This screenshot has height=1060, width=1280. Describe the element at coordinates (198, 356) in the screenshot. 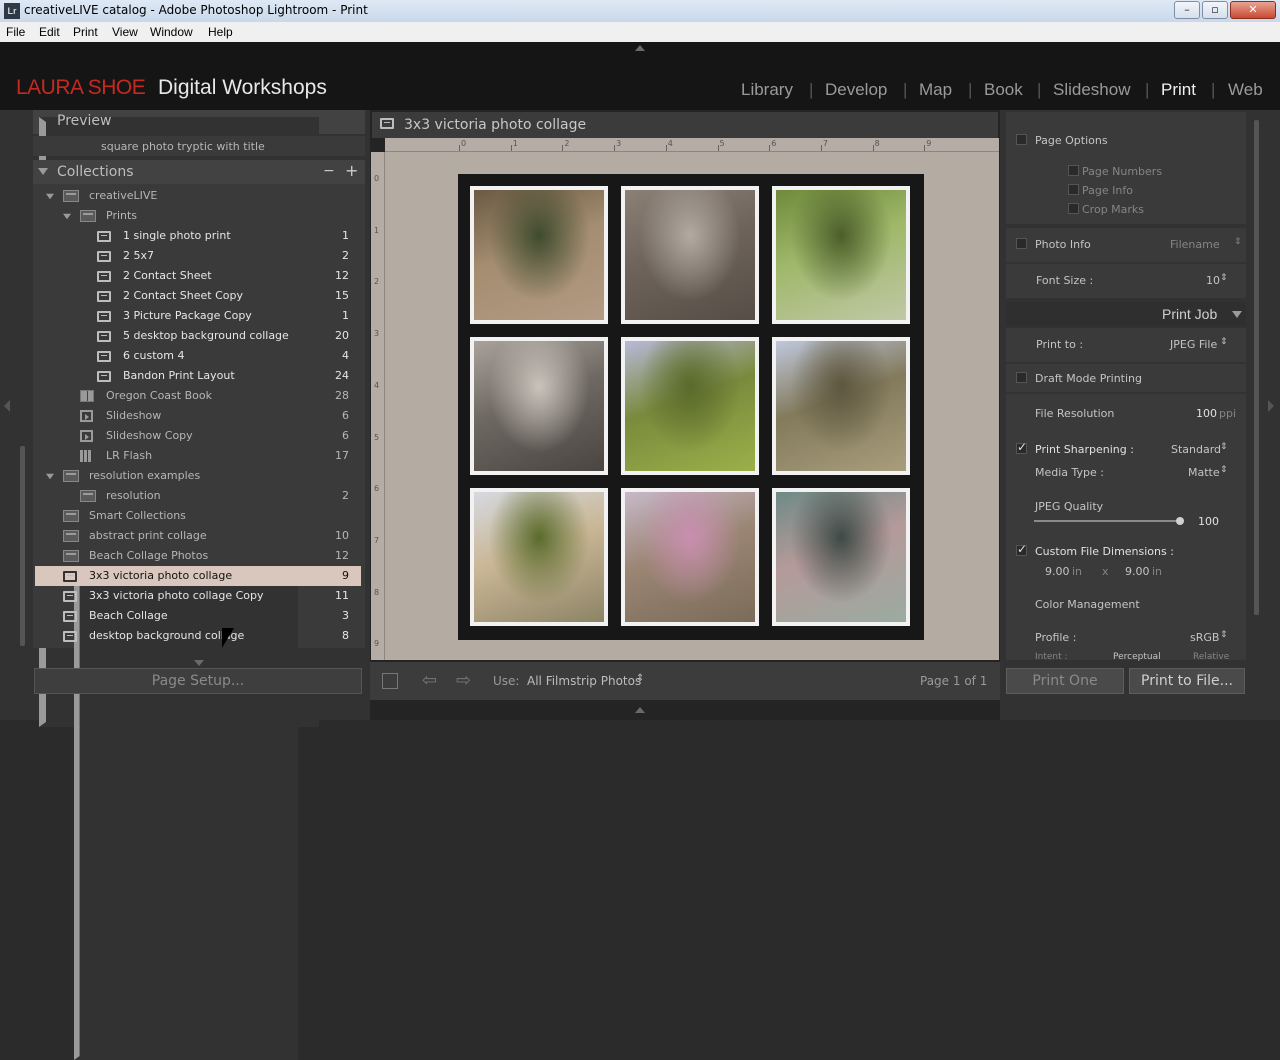

I see `collection-row: 6 custom 4 4` at that location.